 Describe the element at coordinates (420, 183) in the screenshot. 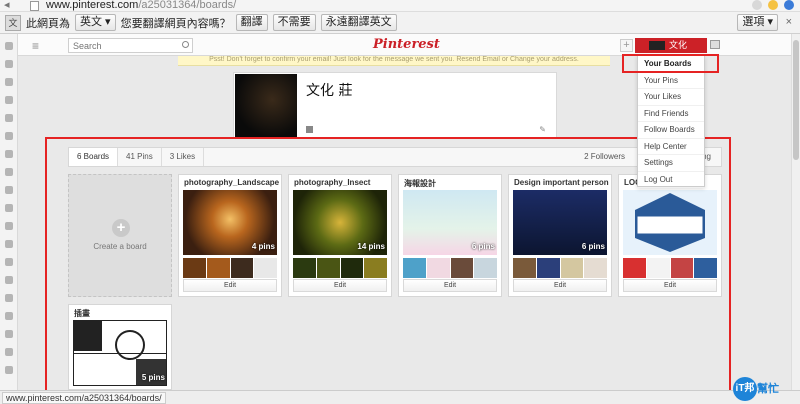

I see `board-title: 海報設計` at that location.